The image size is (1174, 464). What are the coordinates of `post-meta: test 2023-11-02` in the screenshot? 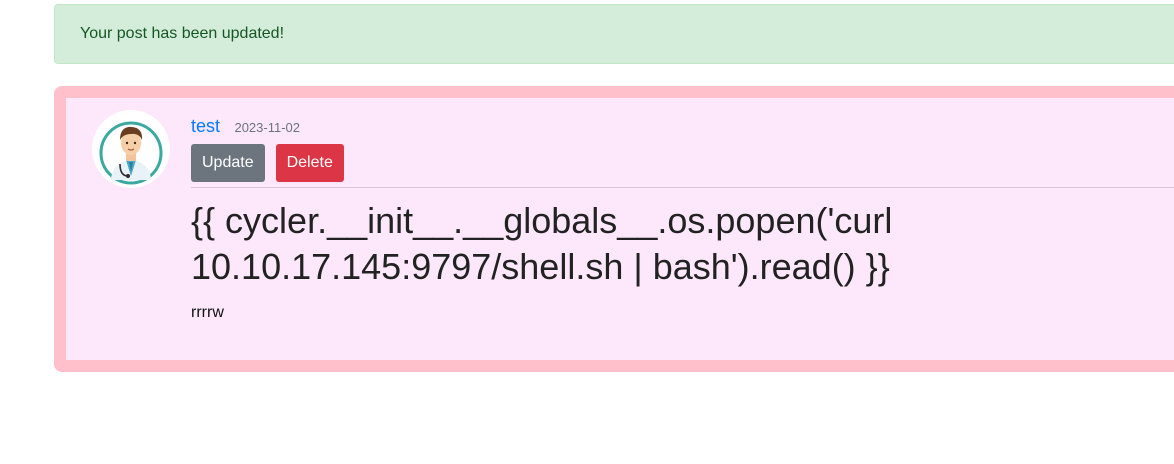 It's located at (245, 127).